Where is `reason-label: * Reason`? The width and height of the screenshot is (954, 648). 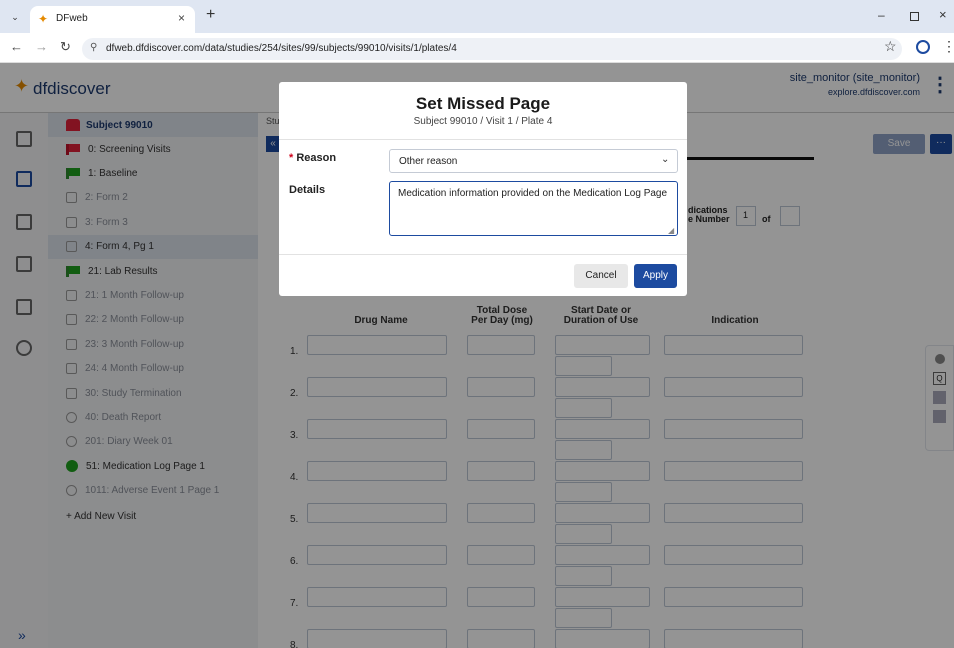 reason-label: * Reason is located at coordinates (312, 158).